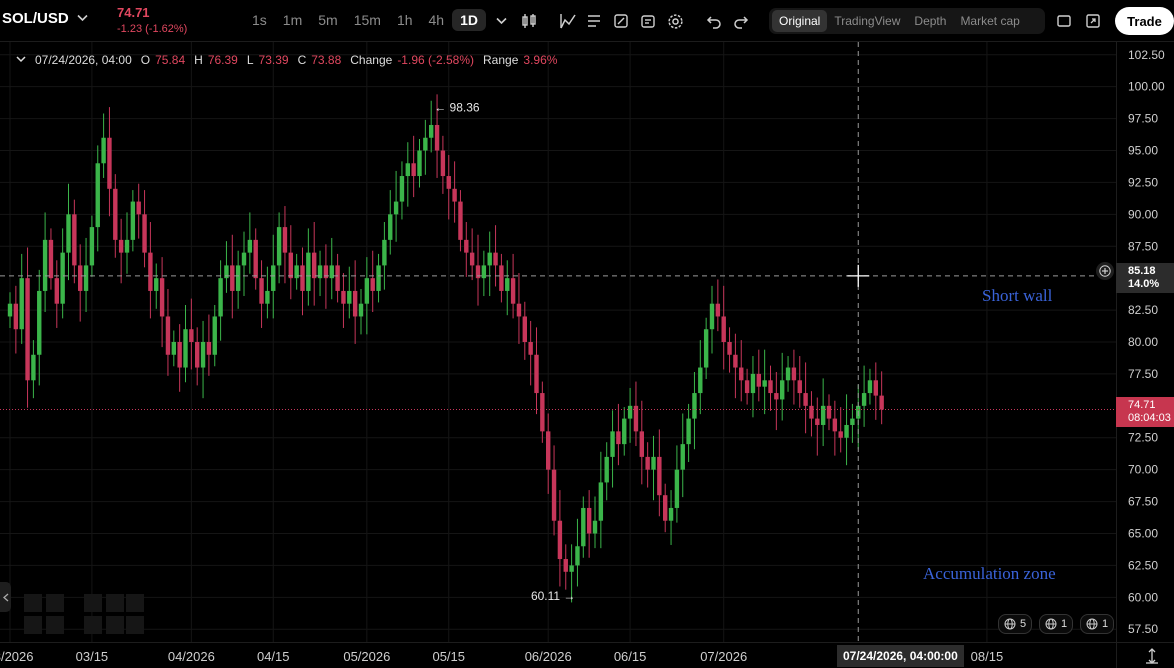 Image resolution: width=1174 pixels, height=668 pixels. I want to click on price-tick-label: 72.50, so click(1143, 438).